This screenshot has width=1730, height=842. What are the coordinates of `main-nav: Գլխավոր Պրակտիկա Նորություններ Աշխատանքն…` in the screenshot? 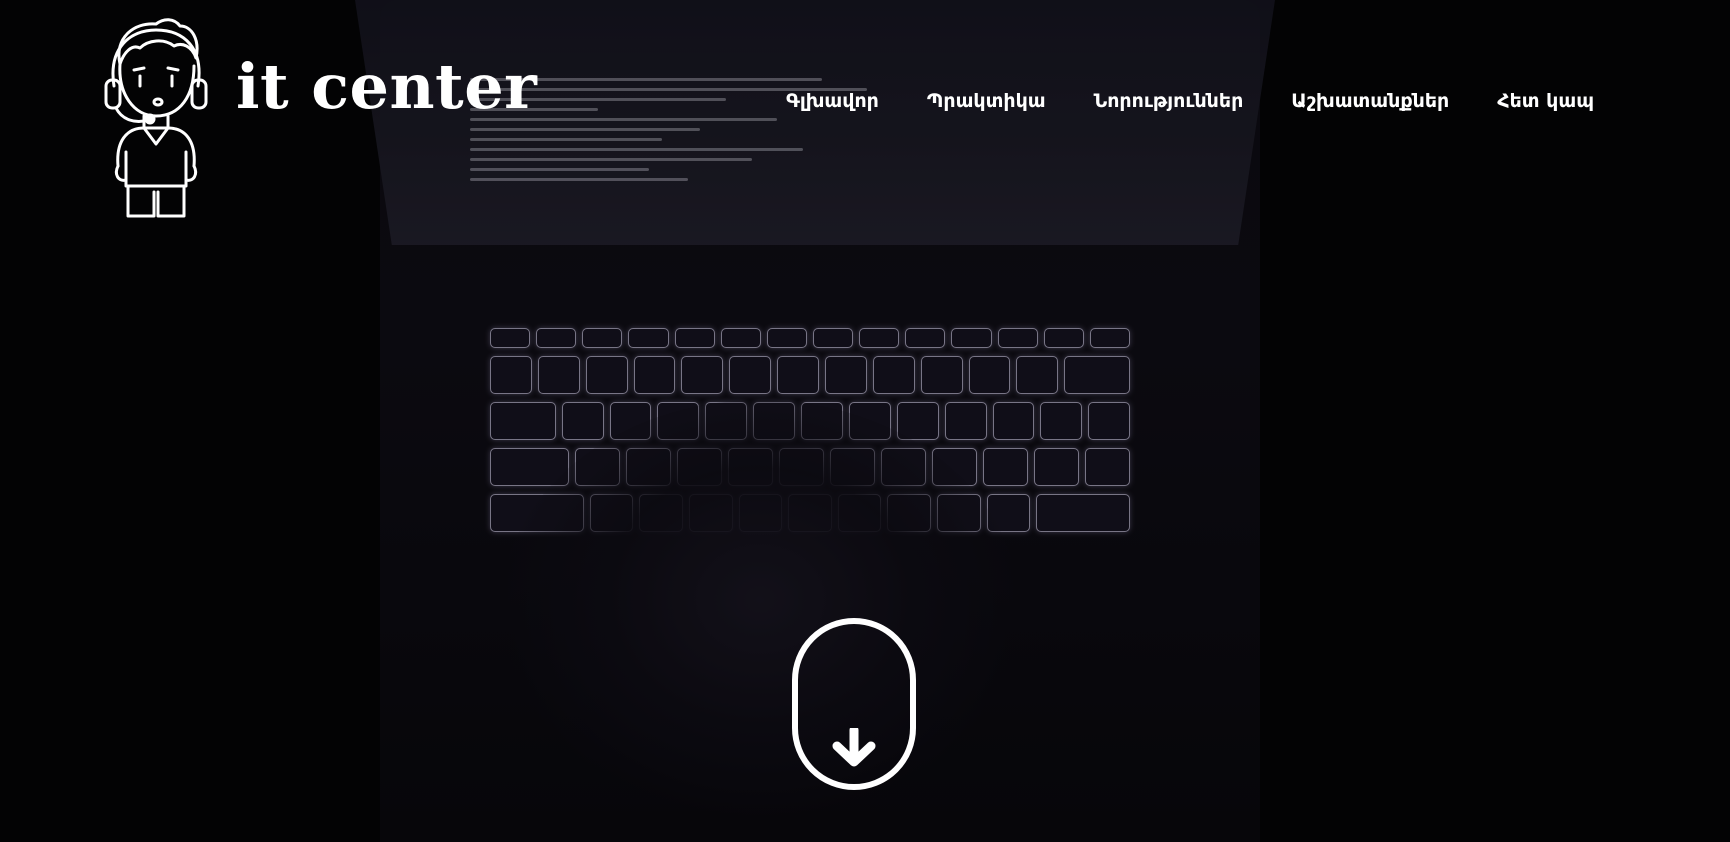 It's located at (1190, 101).